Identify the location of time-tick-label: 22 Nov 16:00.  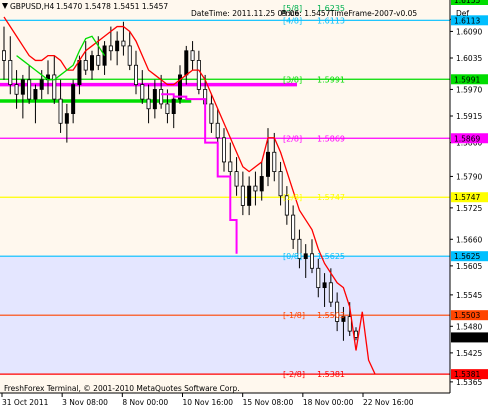
(388, 402).